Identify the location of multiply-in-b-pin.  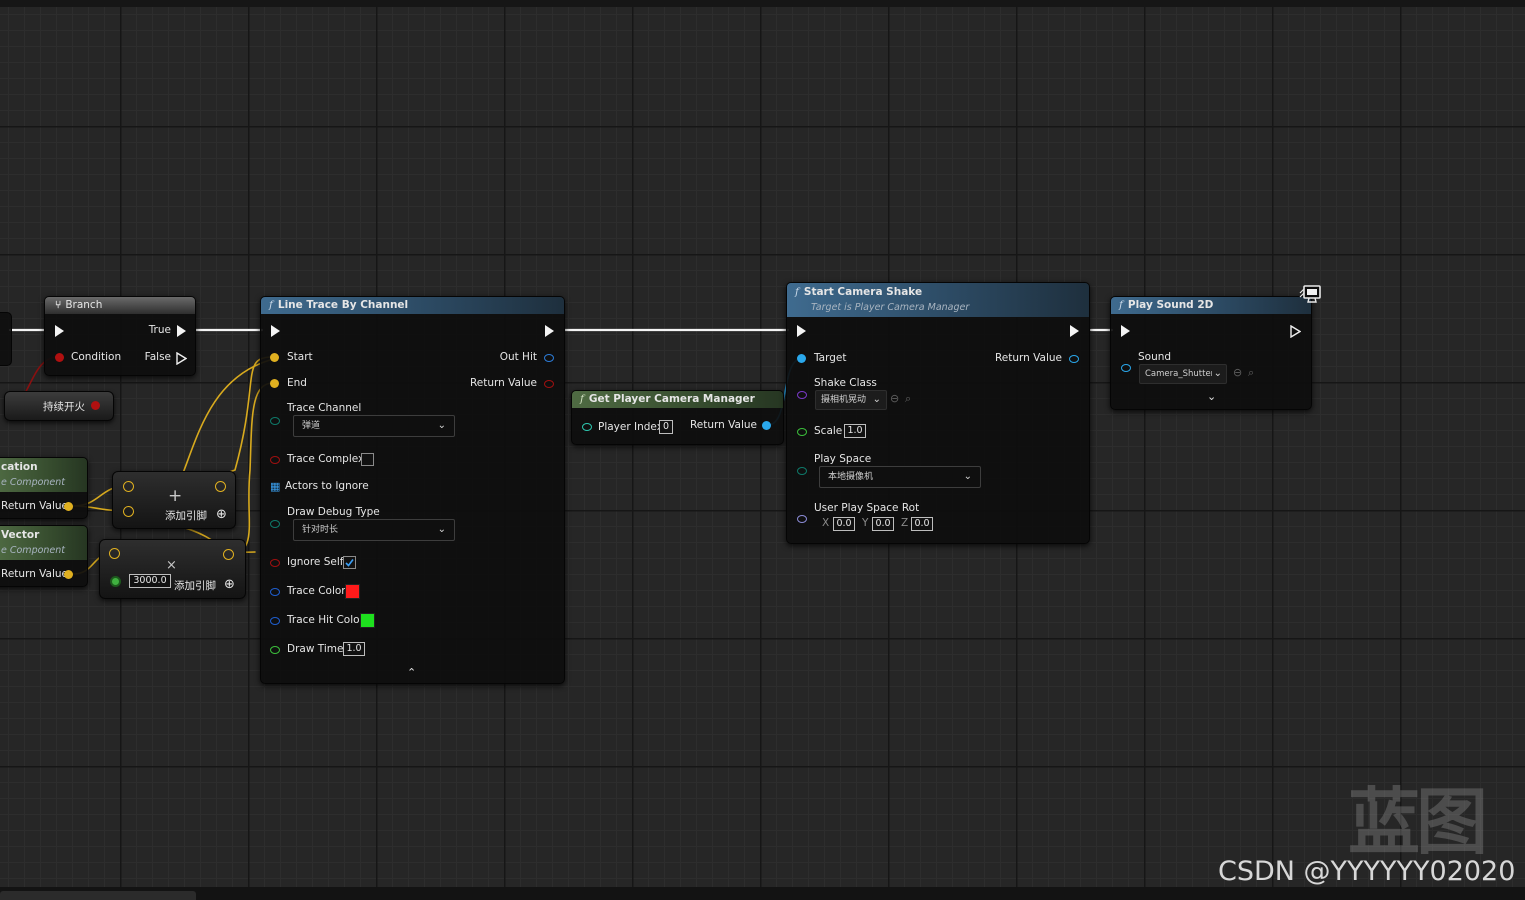
(115, 581).